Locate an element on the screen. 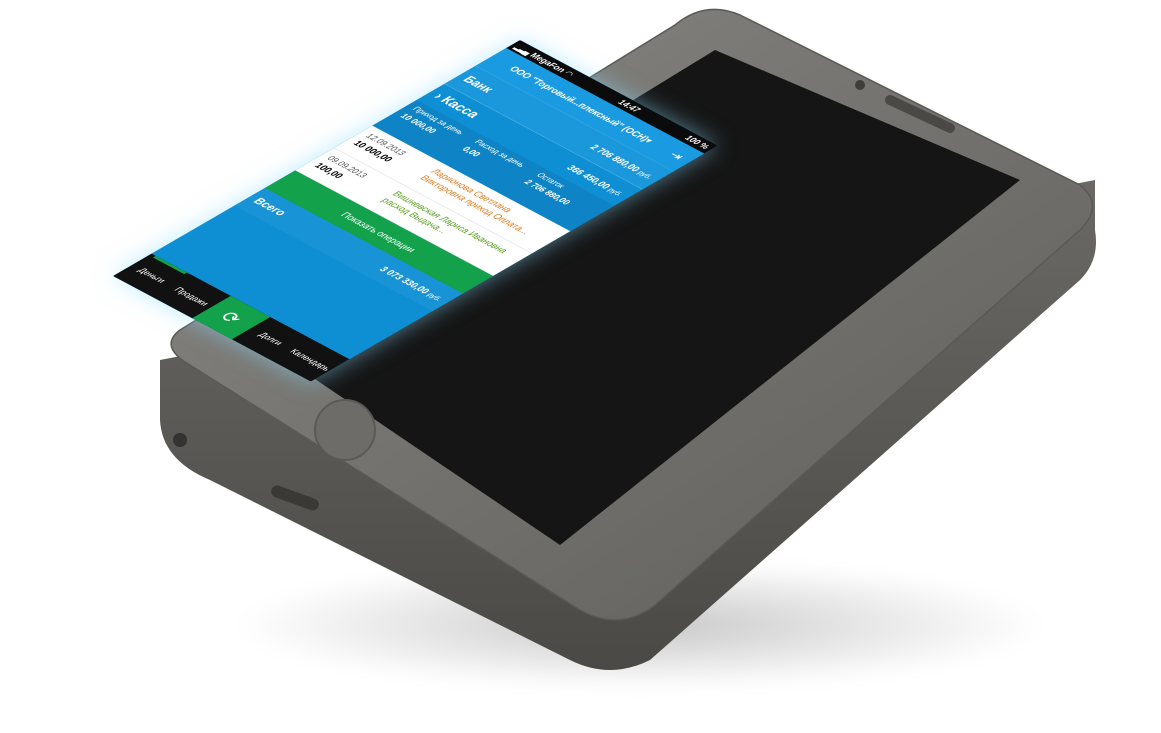 The image size is (1161, 733). total-currency: руб. is located at coordinates (434, 297).